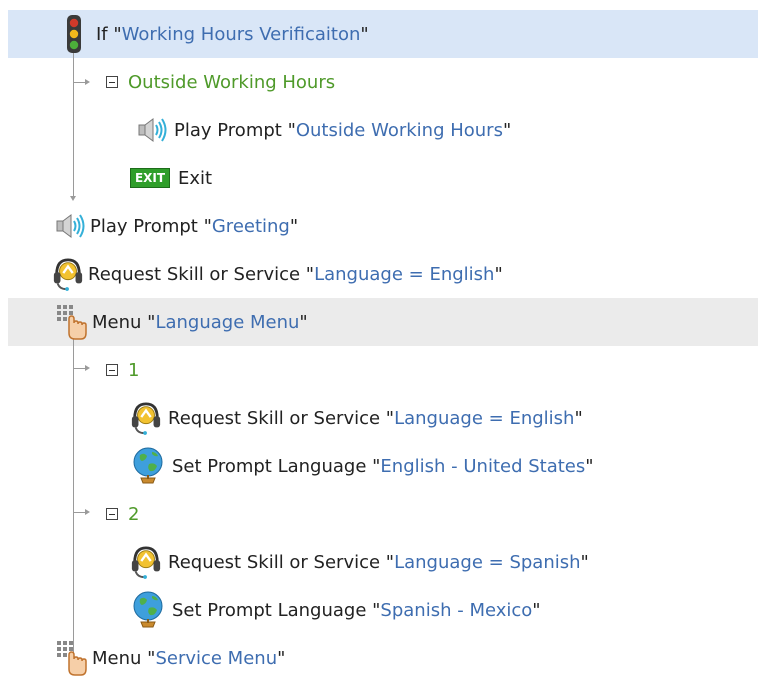 The width and height of the screenshot is (758, 682). What do you see at coordinates (483, 466) in the screenshot?
I see `node-value: English - United States` at bounding box center [483, 466].